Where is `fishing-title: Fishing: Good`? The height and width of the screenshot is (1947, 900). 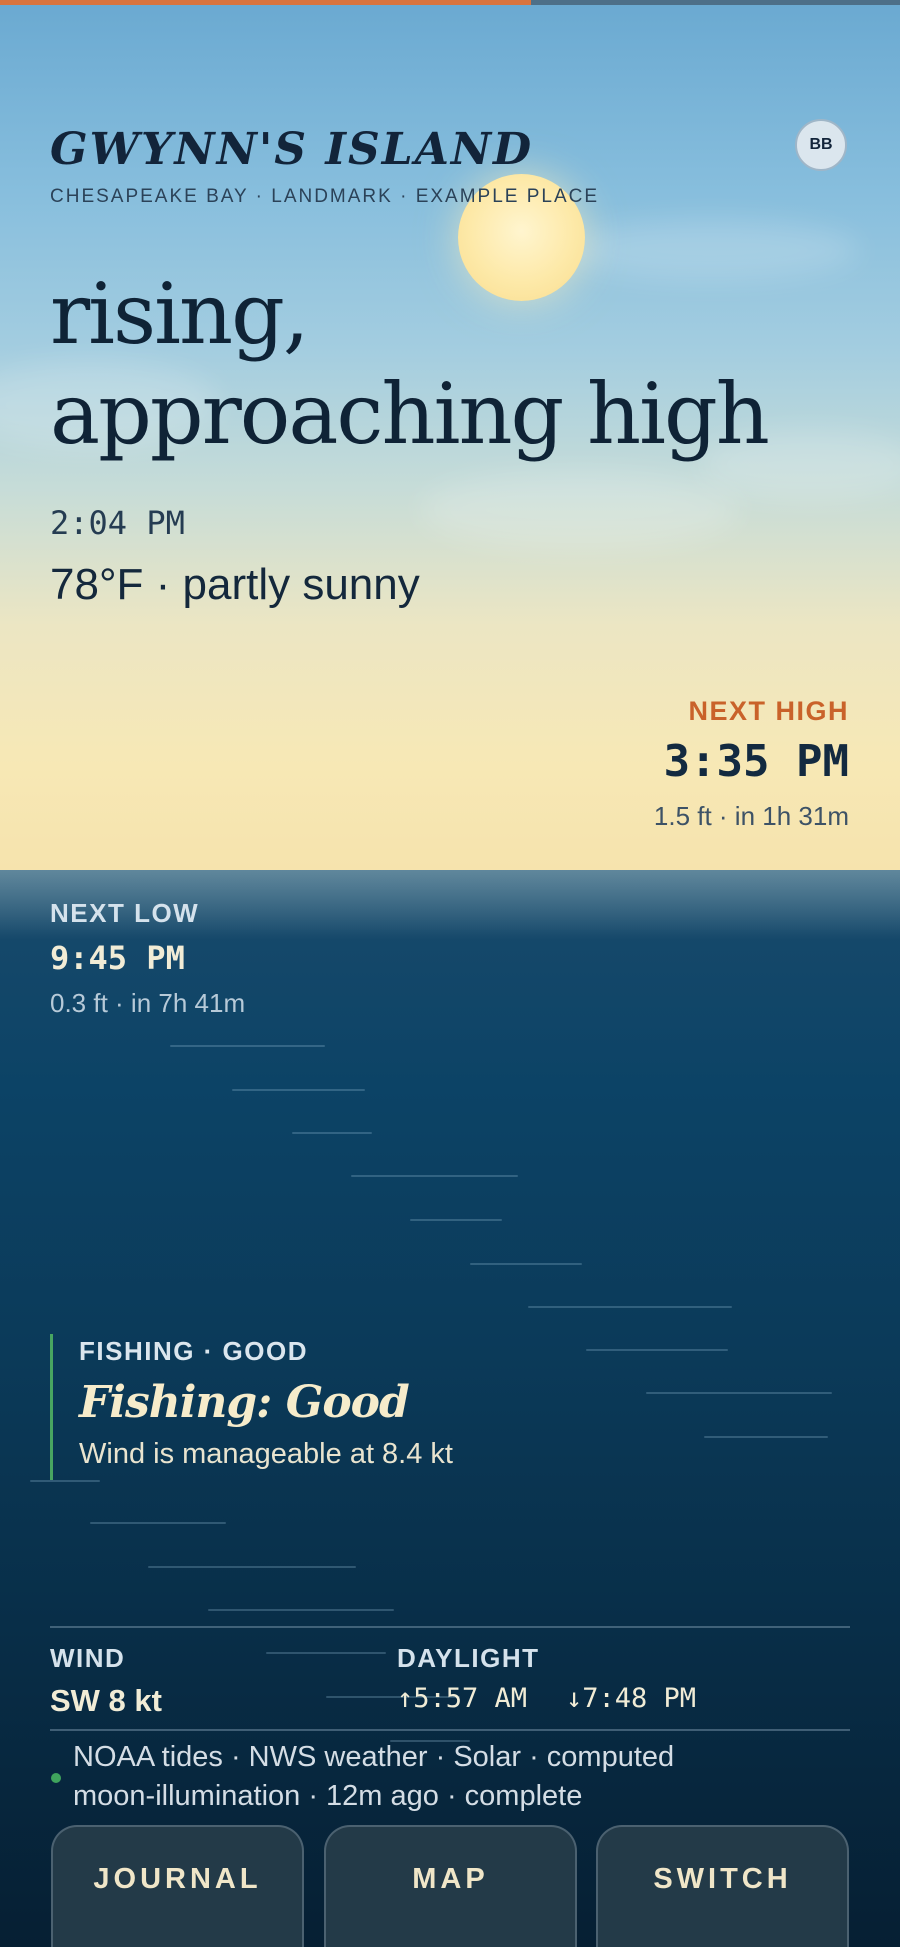
fishing-title: Fishing: Good is located at coordinates (244, 1402).